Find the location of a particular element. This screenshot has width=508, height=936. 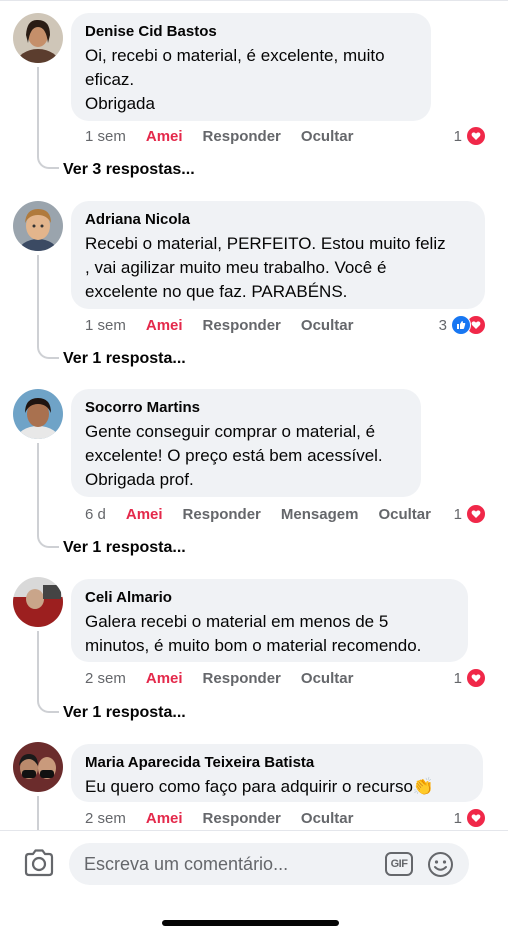

comment-input is located at coordinates (229, 864).